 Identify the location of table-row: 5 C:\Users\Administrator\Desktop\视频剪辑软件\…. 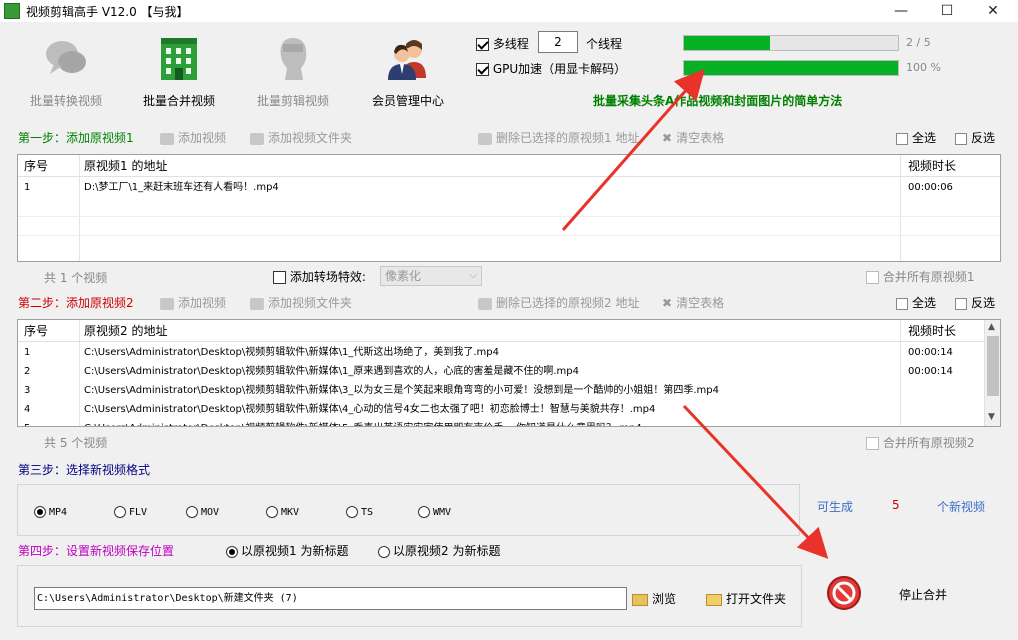
(501, 422).